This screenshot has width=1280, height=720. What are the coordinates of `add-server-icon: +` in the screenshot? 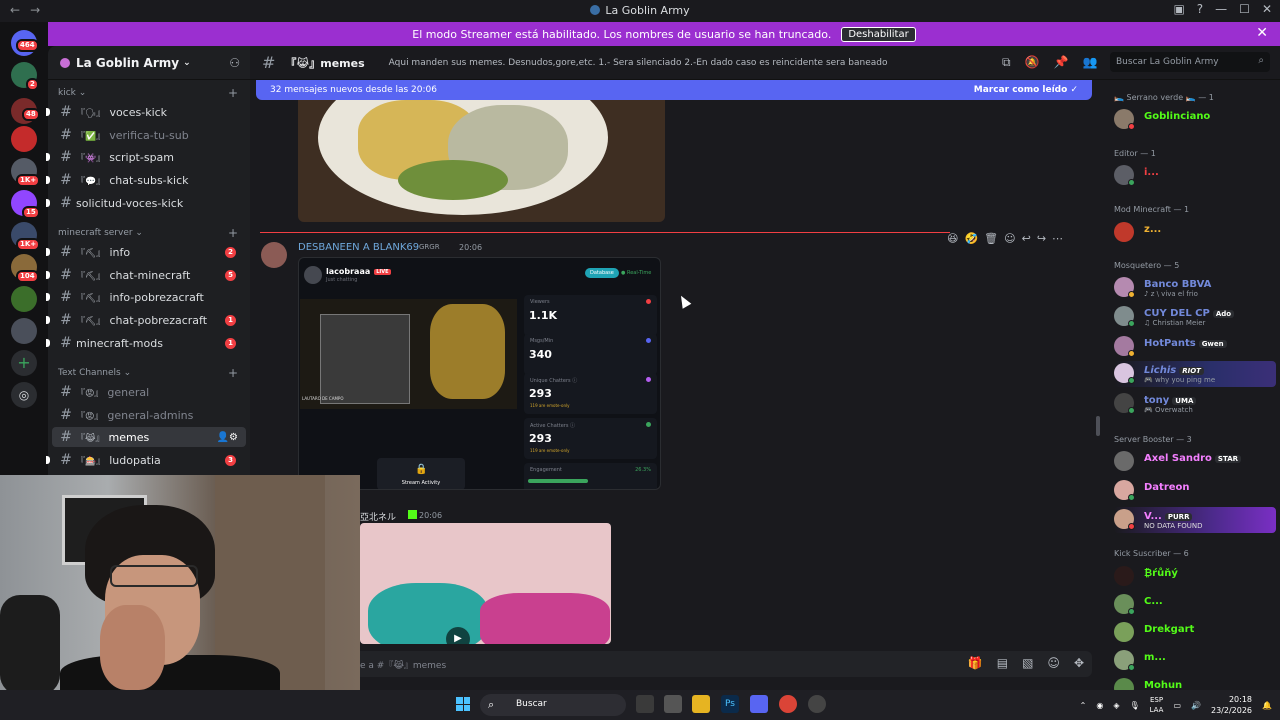 It's located at (24, 363).